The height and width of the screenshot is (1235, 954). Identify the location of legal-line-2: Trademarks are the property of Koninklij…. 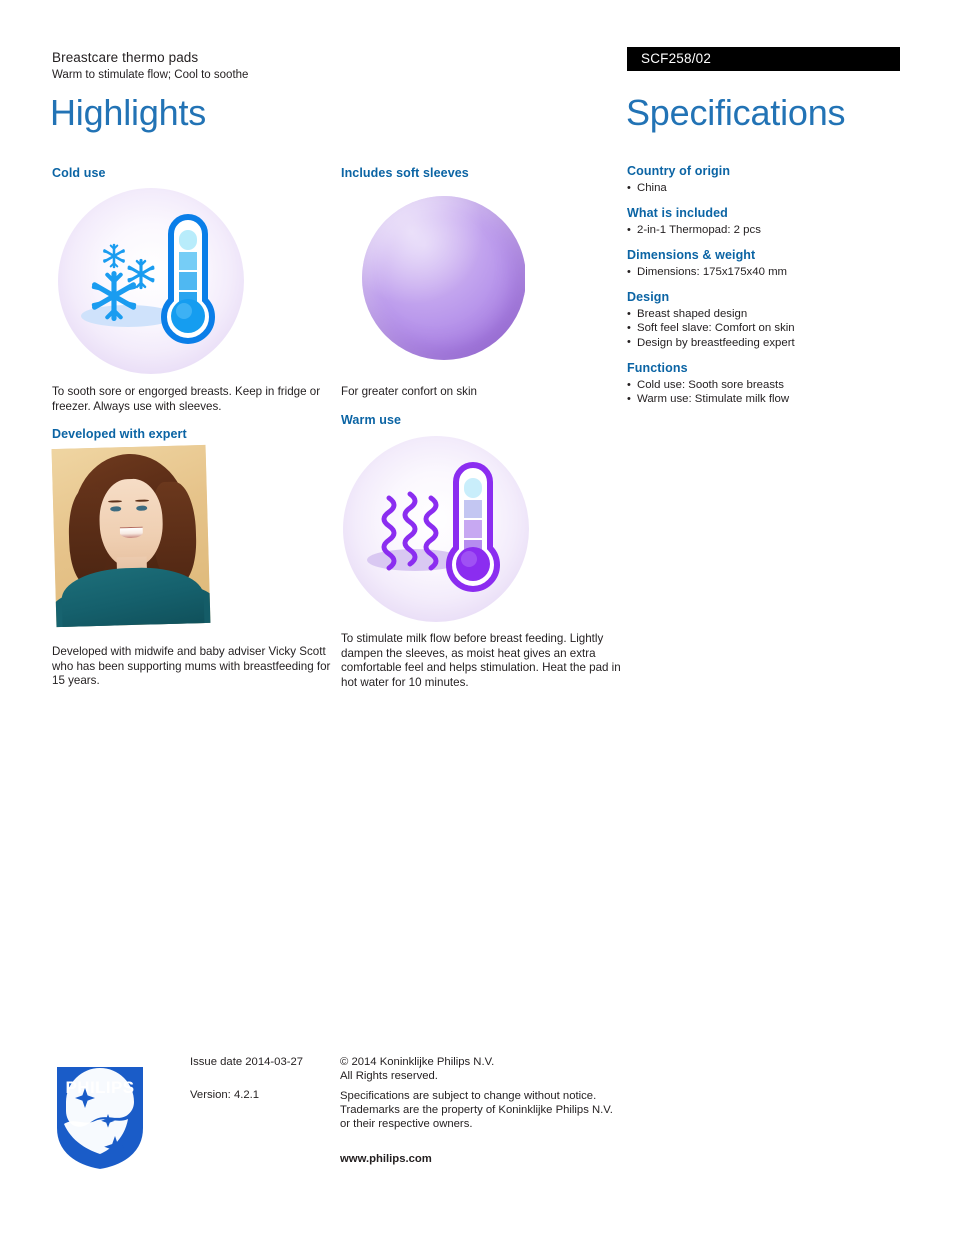
(476, 1110).